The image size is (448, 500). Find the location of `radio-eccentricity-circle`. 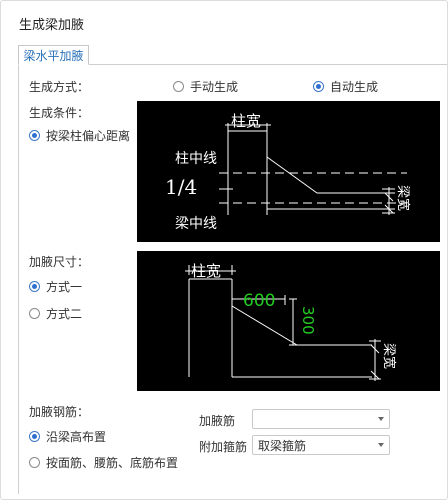

radio-eccentricity-circle is located at coordinates (34, 135).